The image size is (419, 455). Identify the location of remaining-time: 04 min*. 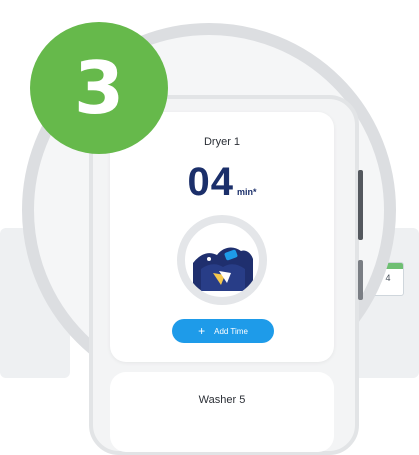
(222, 182).